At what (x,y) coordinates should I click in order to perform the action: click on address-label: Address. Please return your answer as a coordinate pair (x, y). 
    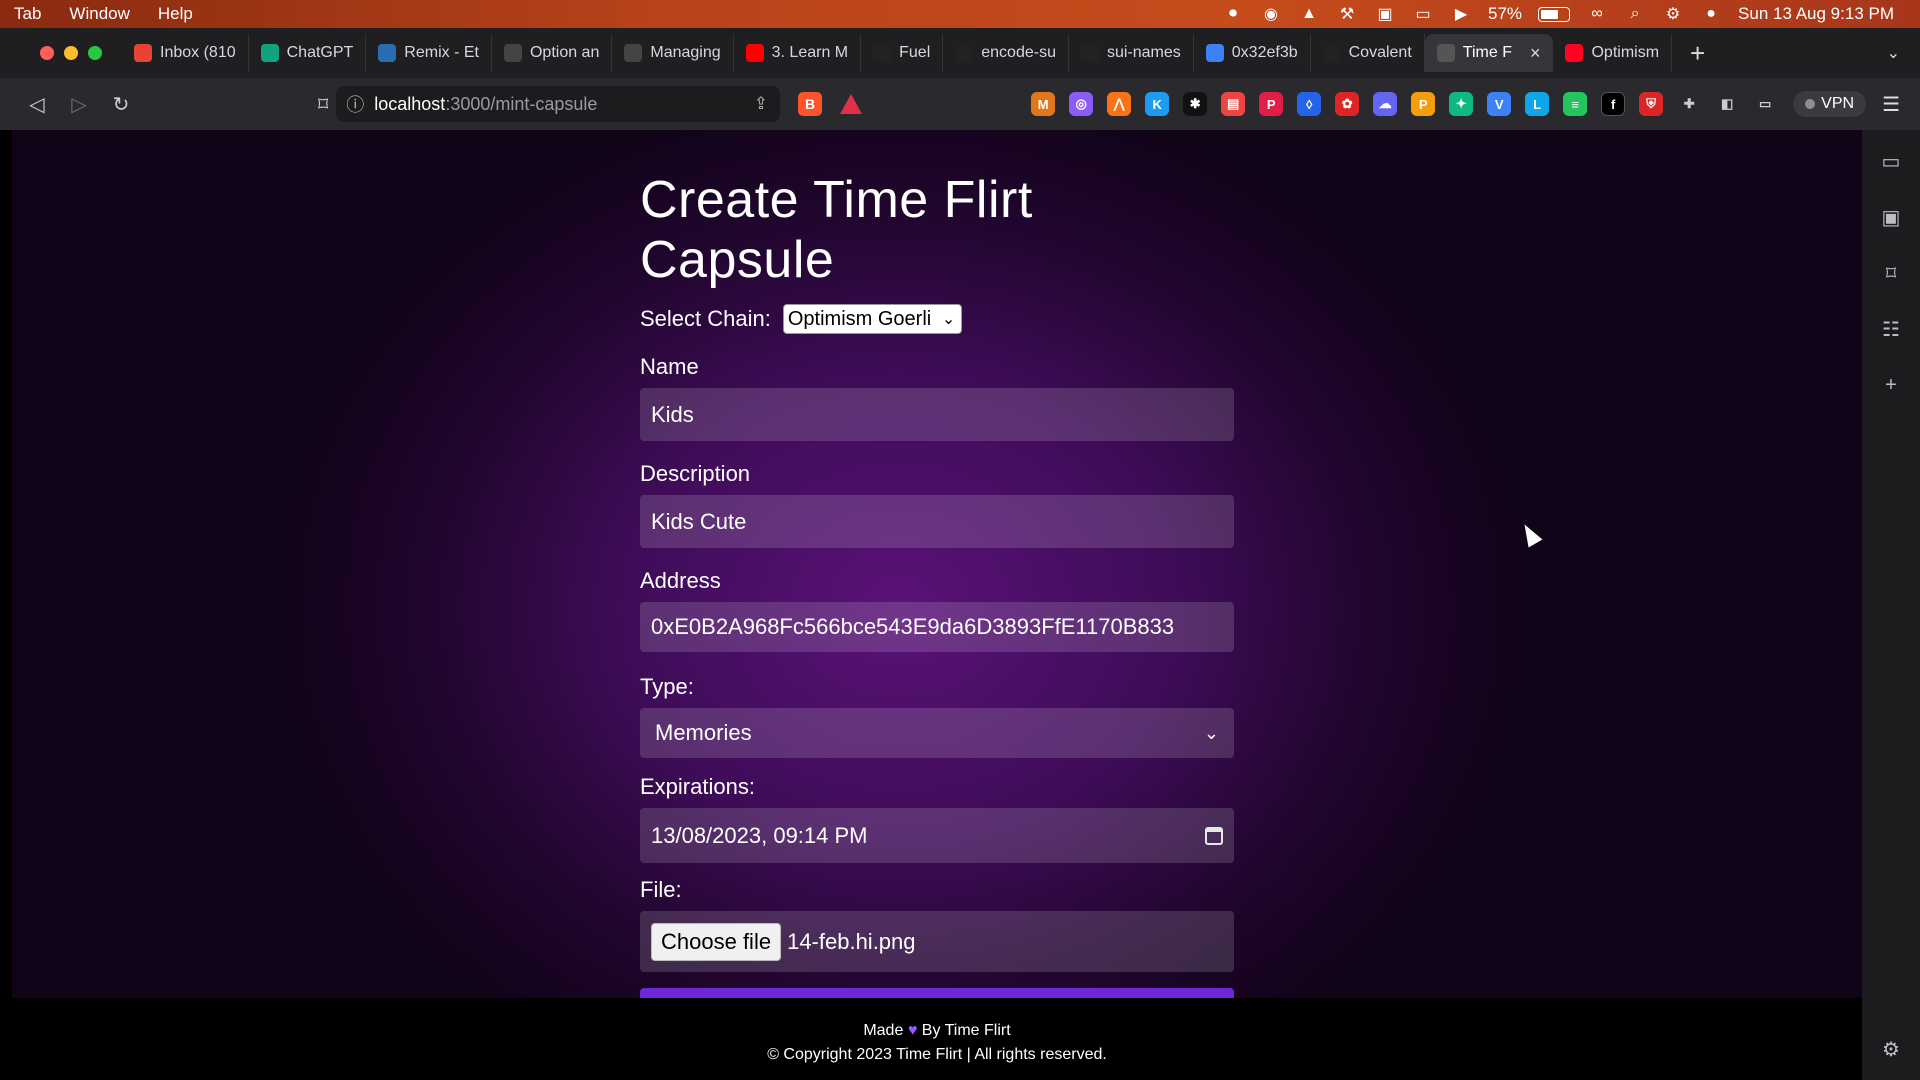
    Looking at the image, I should click on (680, 580).